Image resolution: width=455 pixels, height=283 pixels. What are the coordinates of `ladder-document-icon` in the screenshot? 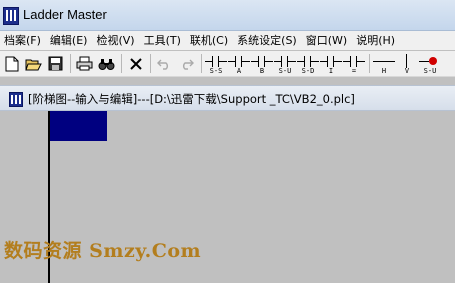 It's located at (16, 99).